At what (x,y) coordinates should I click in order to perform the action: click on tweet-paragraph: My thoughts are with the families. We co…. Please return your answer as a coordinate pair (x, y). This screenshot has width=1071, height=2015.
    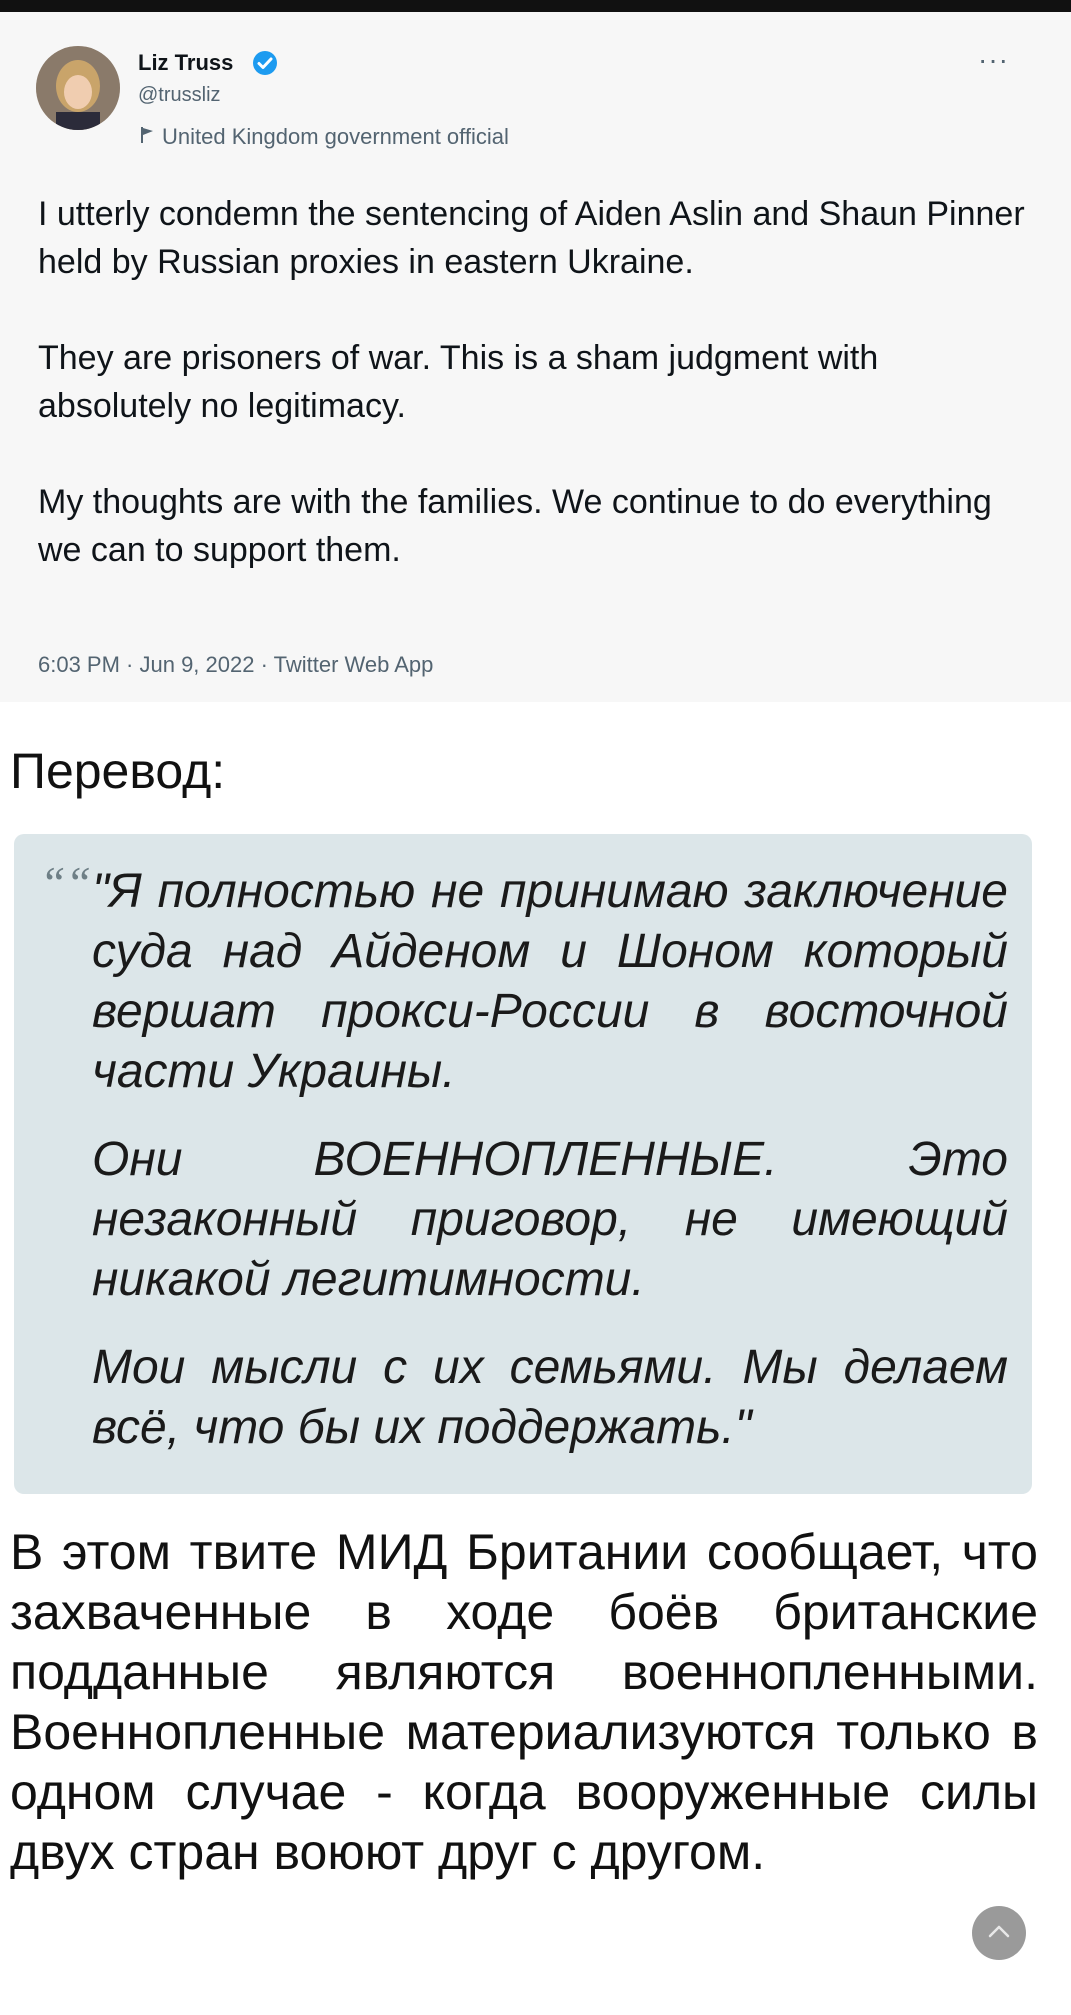
    Looking at the image, I should click on (515, 526).